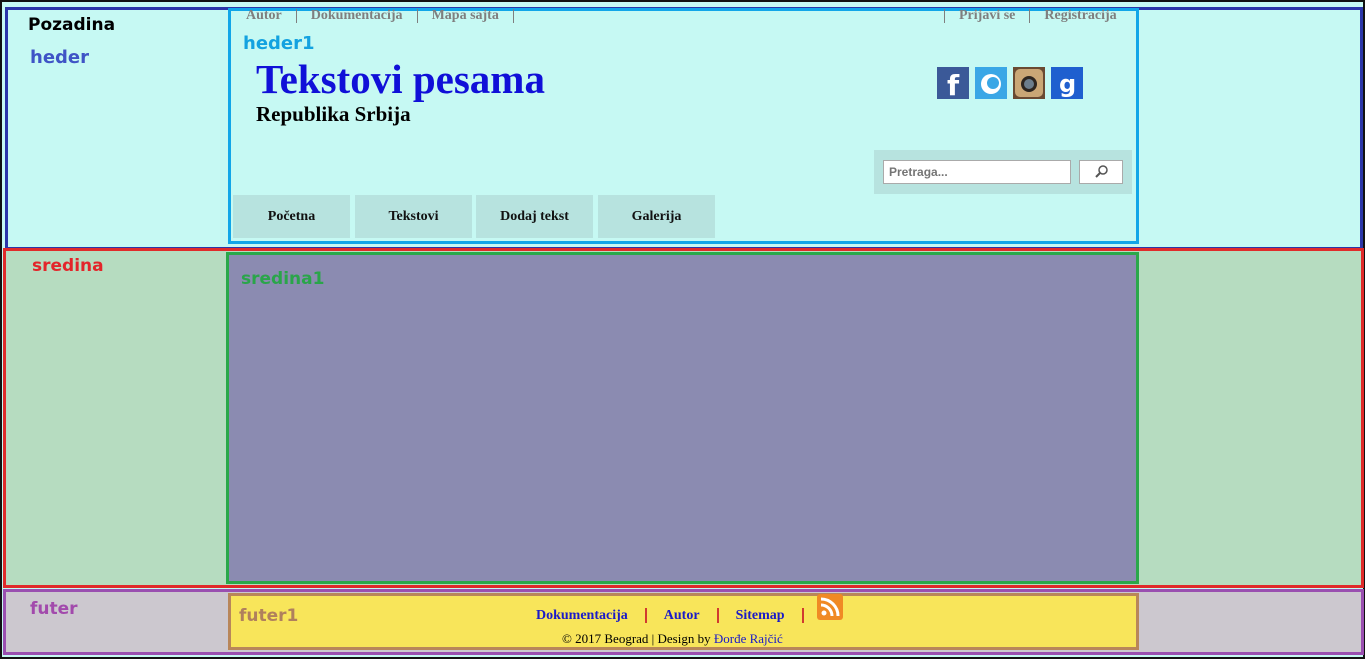 This screenshot has width=1365, height=659. I want to click on footer-link-sitemap: Sitemap, so click(759, 615).